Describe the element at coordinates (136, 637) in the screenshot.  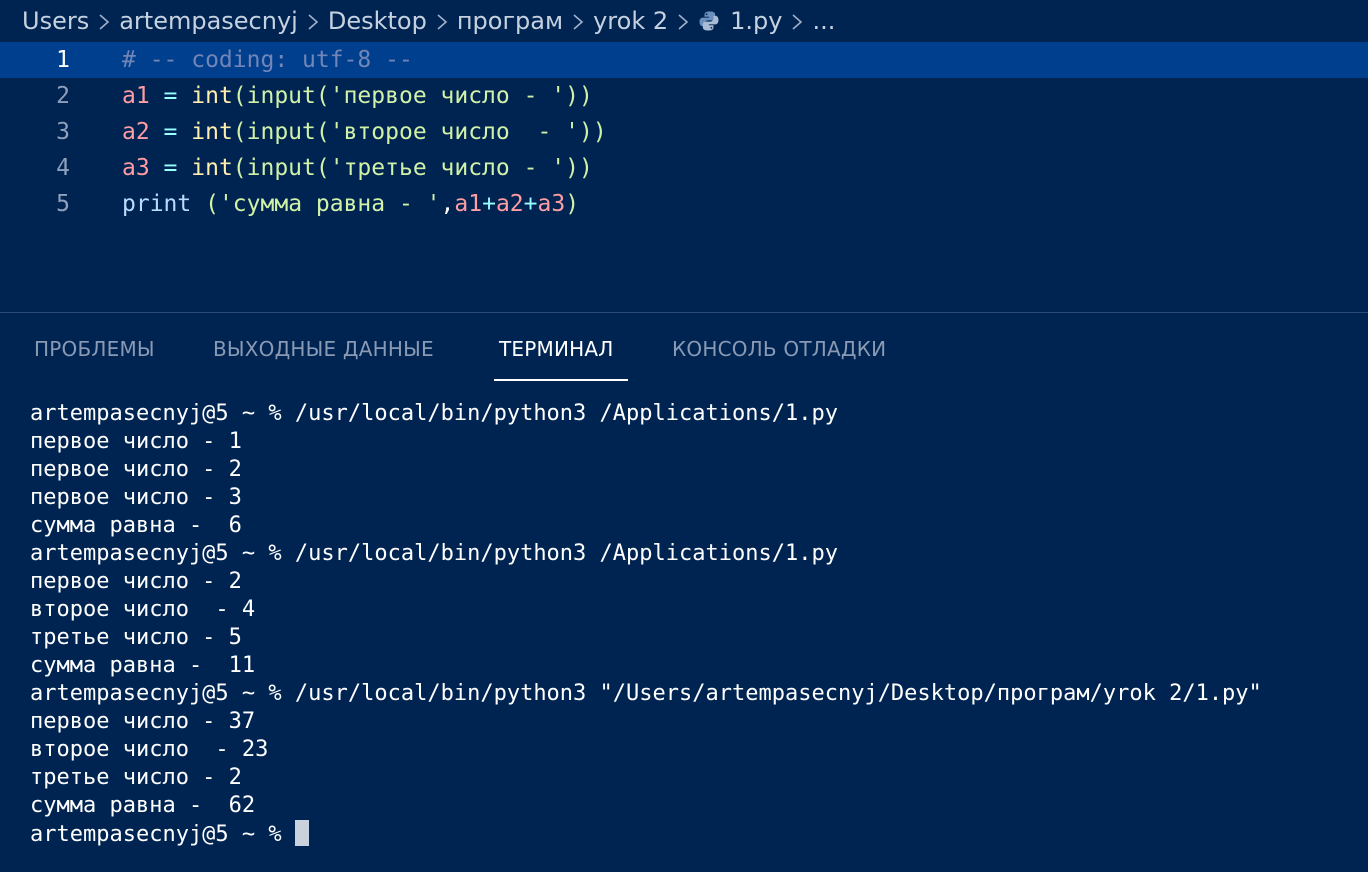
I see `terminal-line: третье число - 5` at that location.